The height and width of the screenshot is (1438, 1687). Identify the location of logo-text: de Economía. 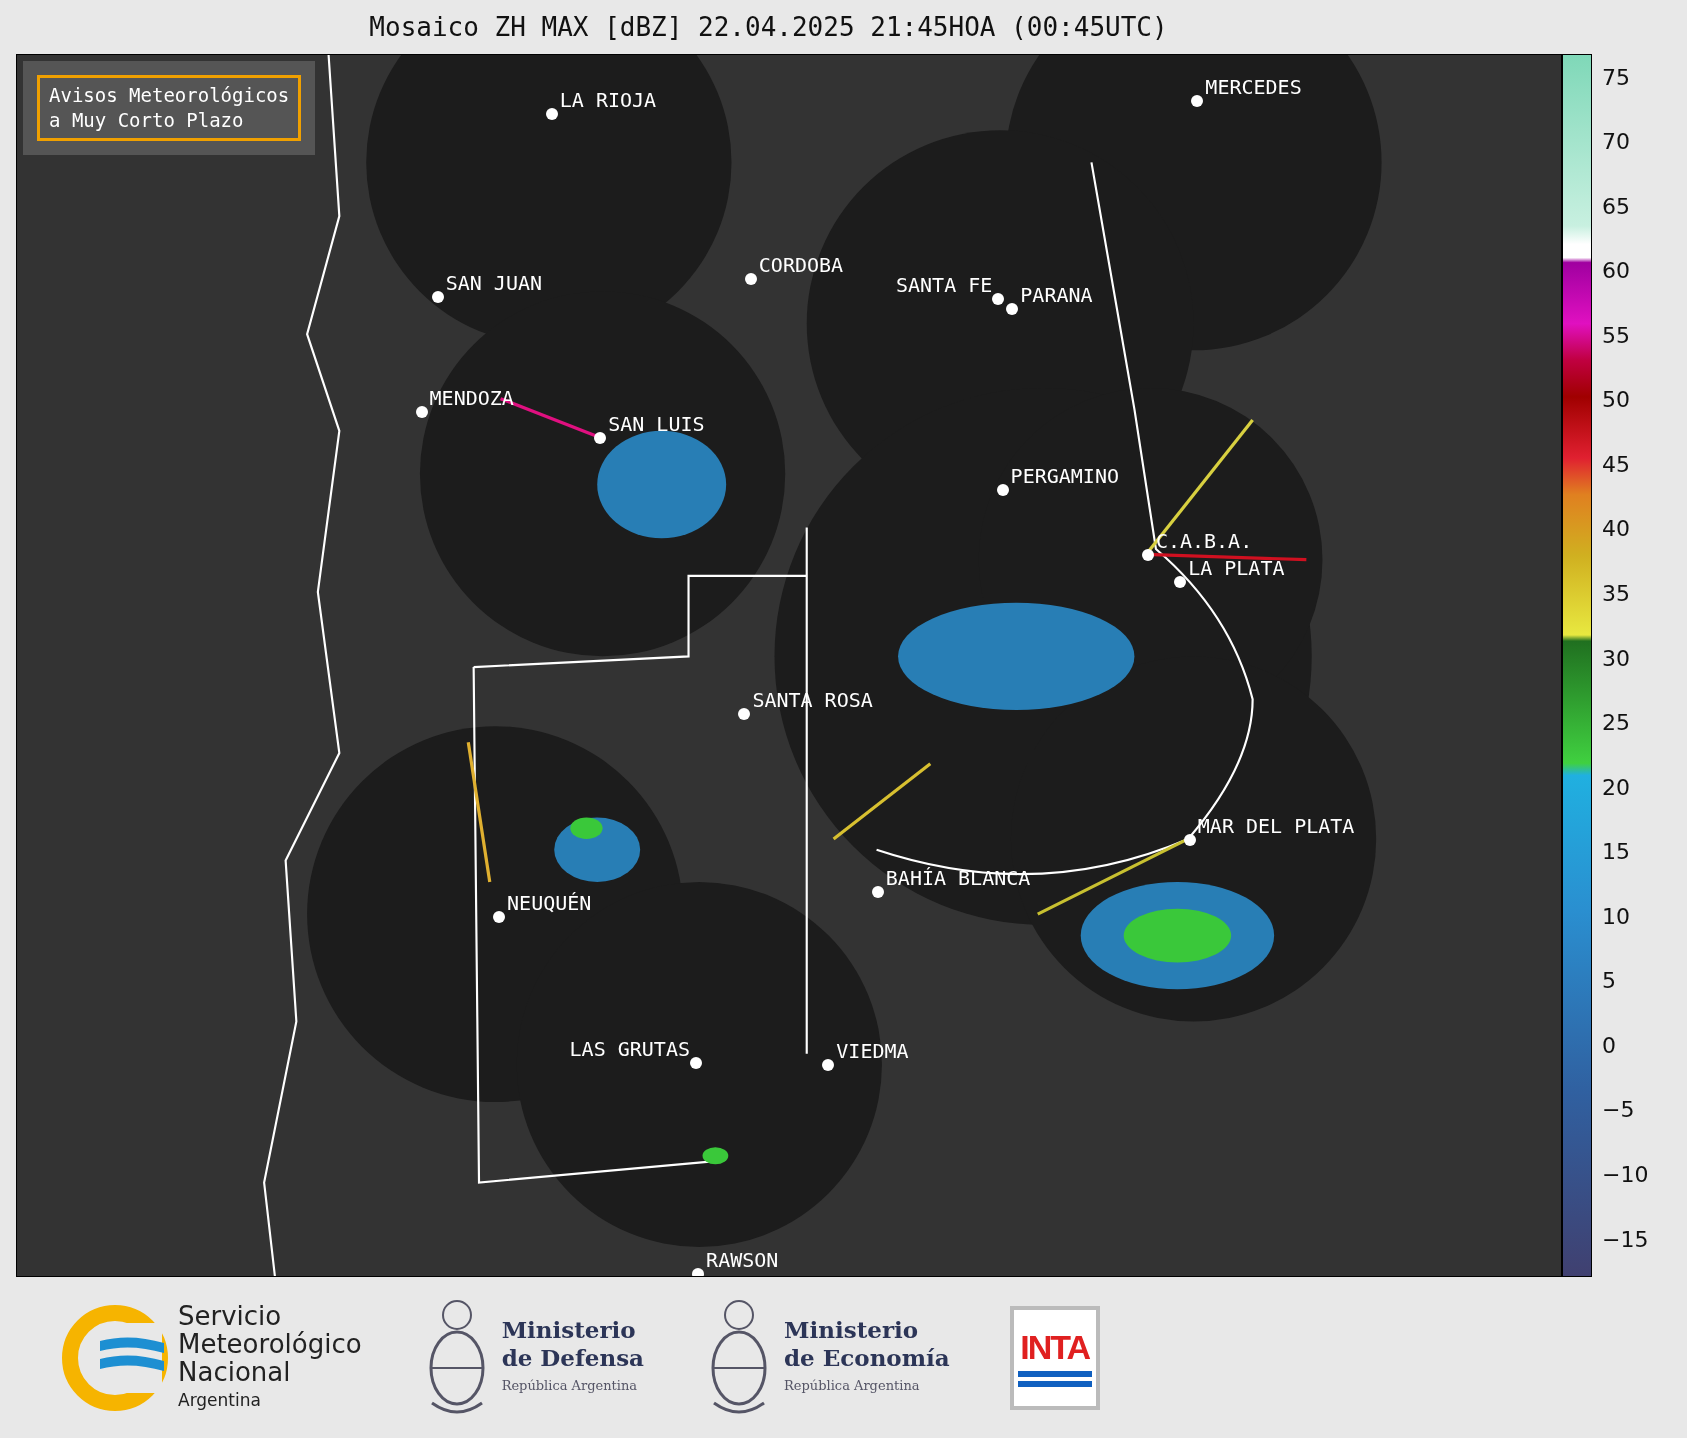
(867, 1357).